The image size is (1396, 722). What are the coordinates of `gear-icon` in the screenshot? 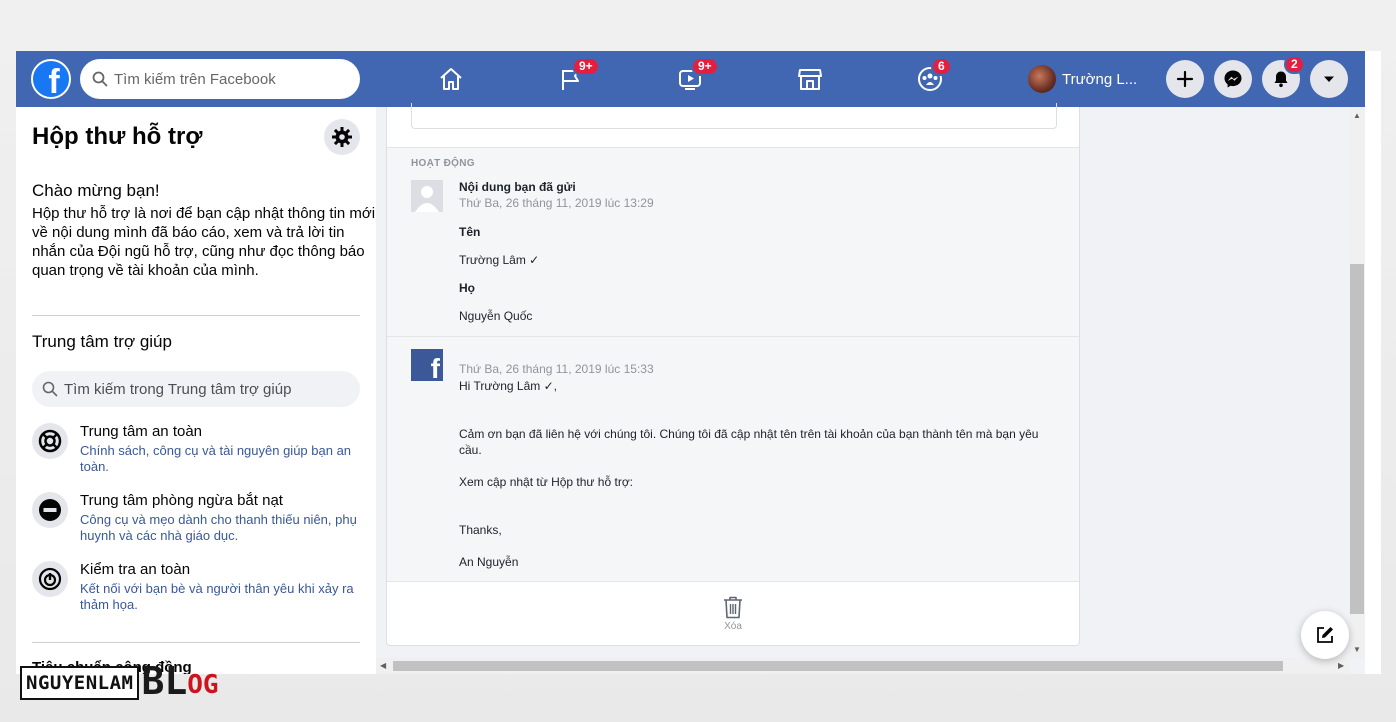 It's located at (342, 137).